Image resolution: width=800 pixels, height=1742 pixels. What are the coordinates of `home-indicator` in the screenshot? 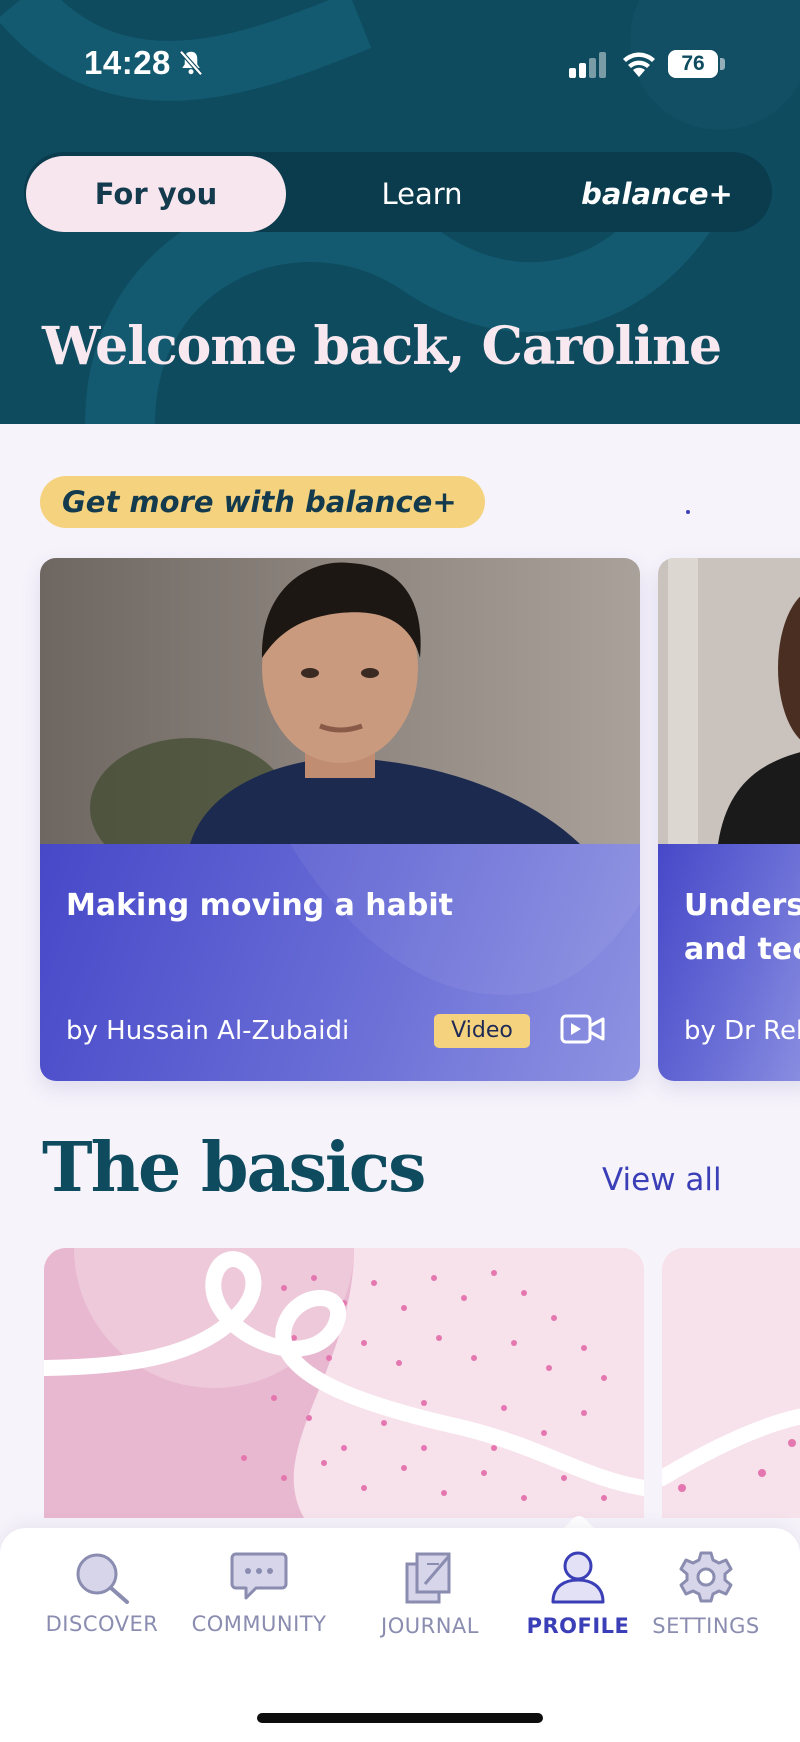 It's located at (400, 1718).